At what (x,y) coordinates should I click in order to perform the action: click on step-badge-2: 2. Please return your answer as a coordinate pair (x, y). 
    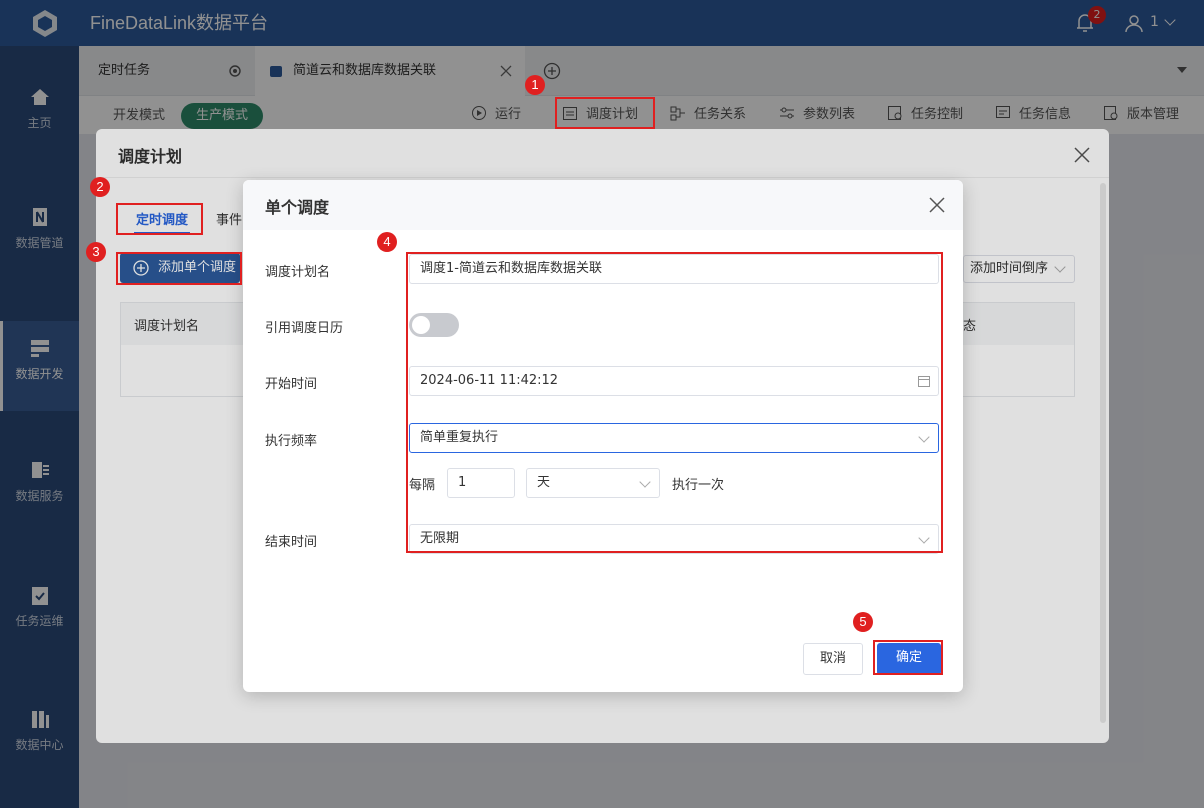
    Looking at the image, I should click on (100, 187).